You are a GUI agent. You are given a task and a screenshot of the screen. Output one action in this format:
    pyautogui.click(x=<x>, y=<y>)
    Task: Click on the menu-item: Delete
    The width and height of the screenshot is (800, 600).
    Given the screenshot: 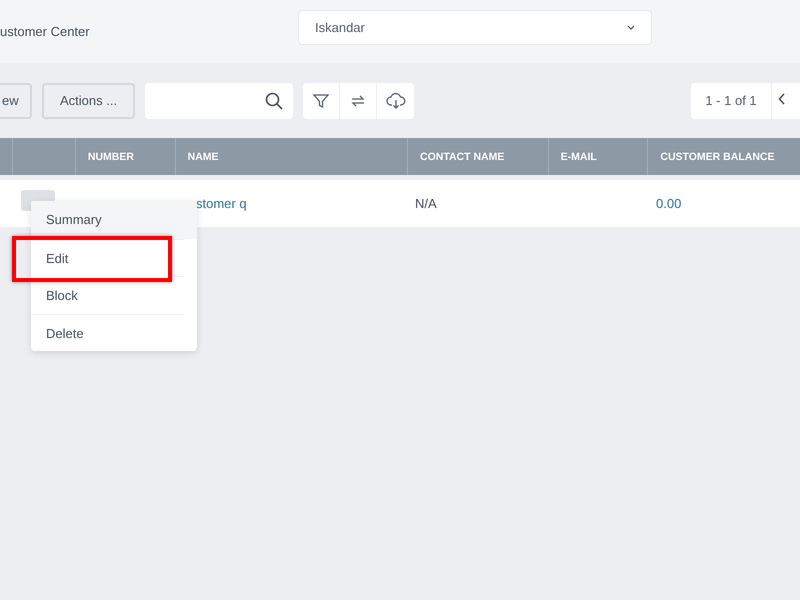 What is the action you would take?
    pyautogui.click(x=107, y=332)
    